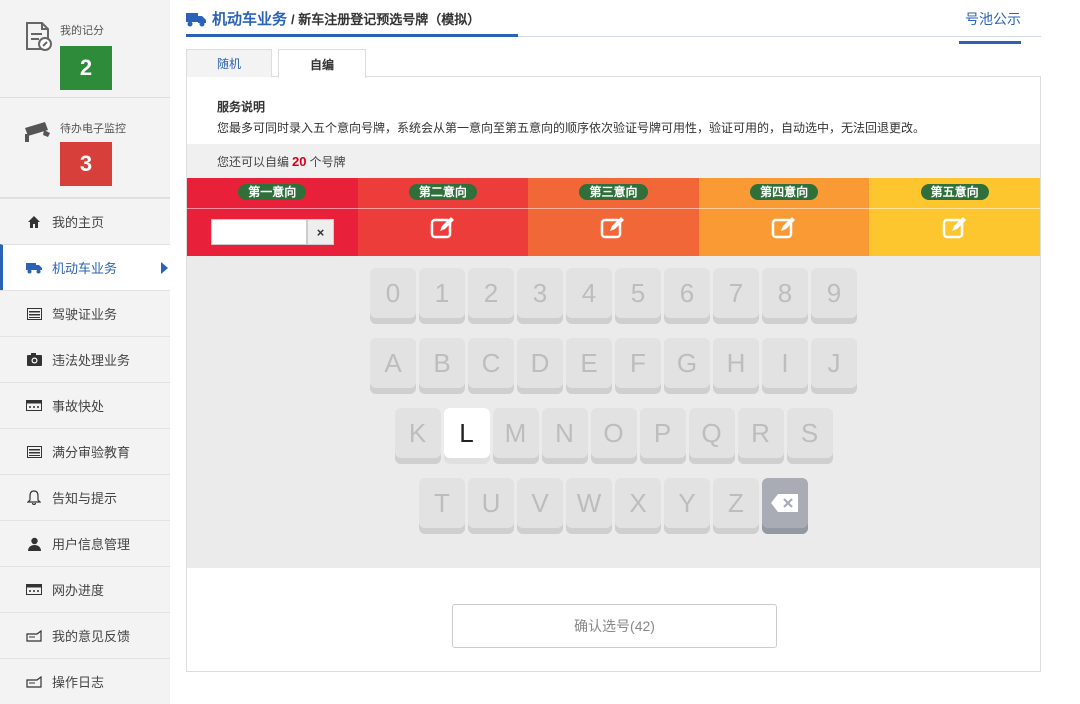  Describe the element at coordinates (442, 506) in the screenshot. I see `key: T` at that location.